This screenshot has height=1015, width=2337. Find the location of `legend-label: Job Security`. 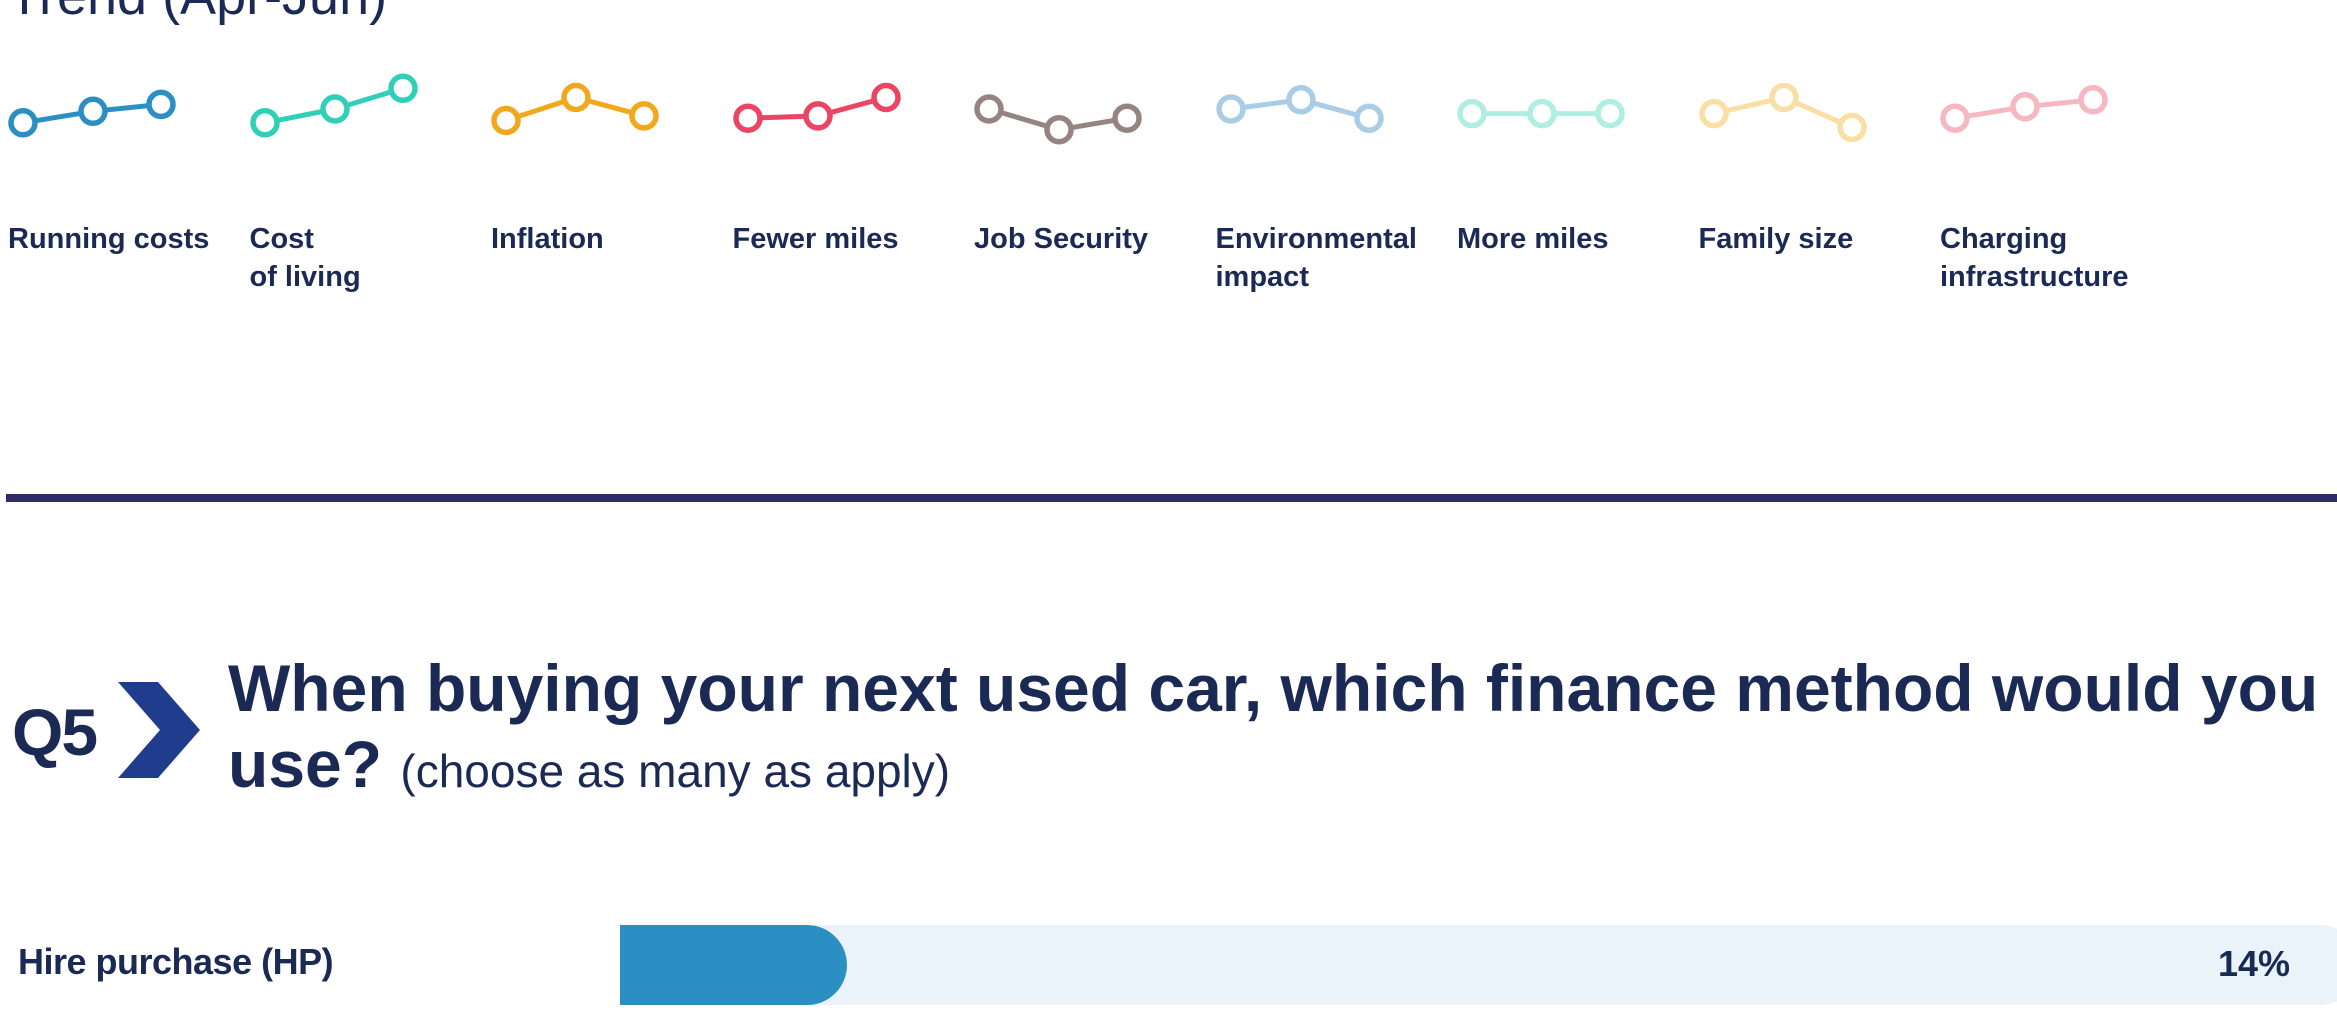

legend-label: Job Security is located at coordinates (1061, 239).